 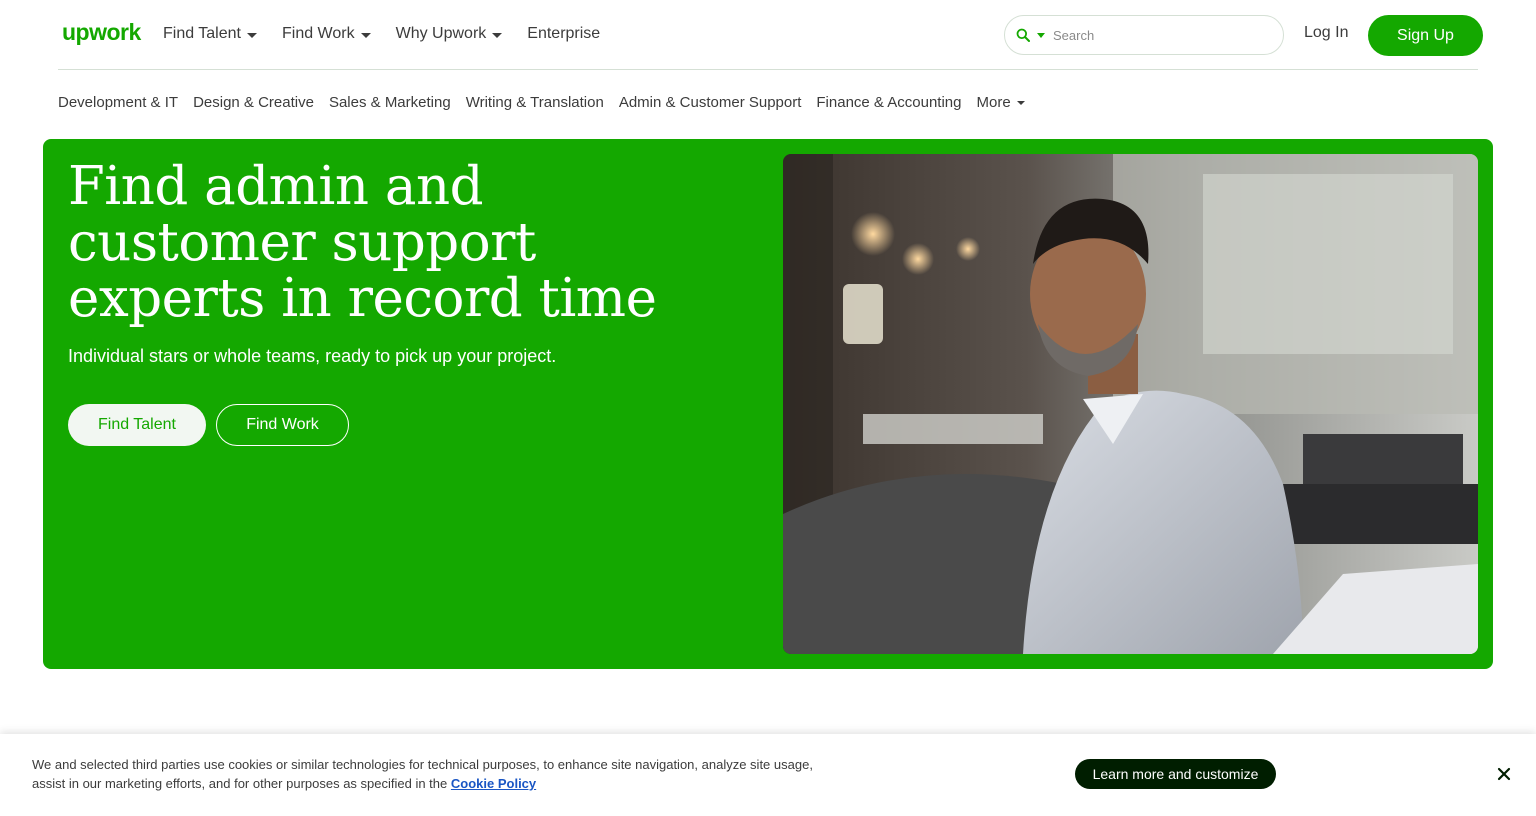 What do you see at coordinates (888, 102) in the screenshot?
I see `category-finance-accounting: Finance & Accounting` at bounding box center [888, 102].